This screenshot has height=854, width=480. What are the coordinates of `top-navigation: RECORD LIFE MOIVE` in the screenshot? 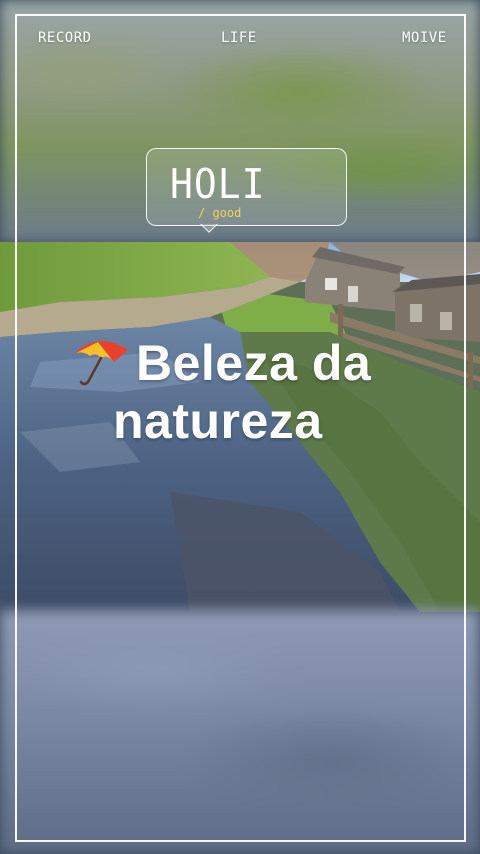 It's located at (240, 40).